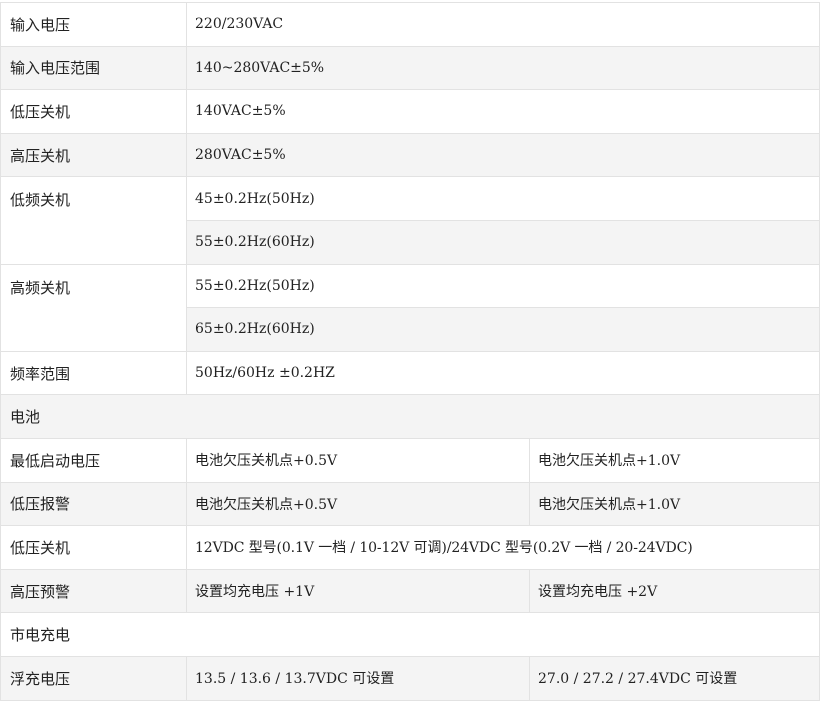  I want to click on section-title-mains-charging: 市电充电, so click(410, 634).